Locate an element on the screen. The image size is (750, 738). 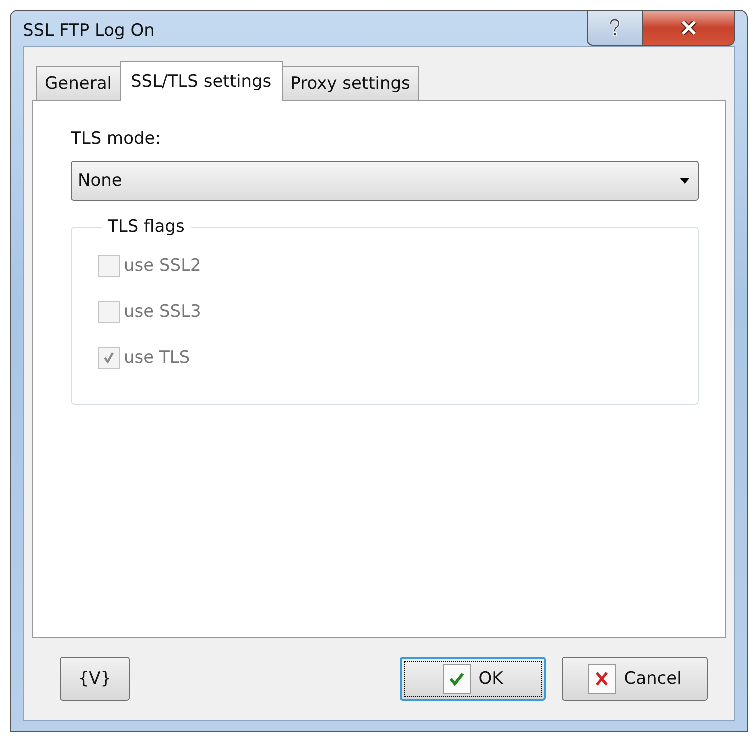
checkbox-label: use TLS is located at coordinates (157, 358).